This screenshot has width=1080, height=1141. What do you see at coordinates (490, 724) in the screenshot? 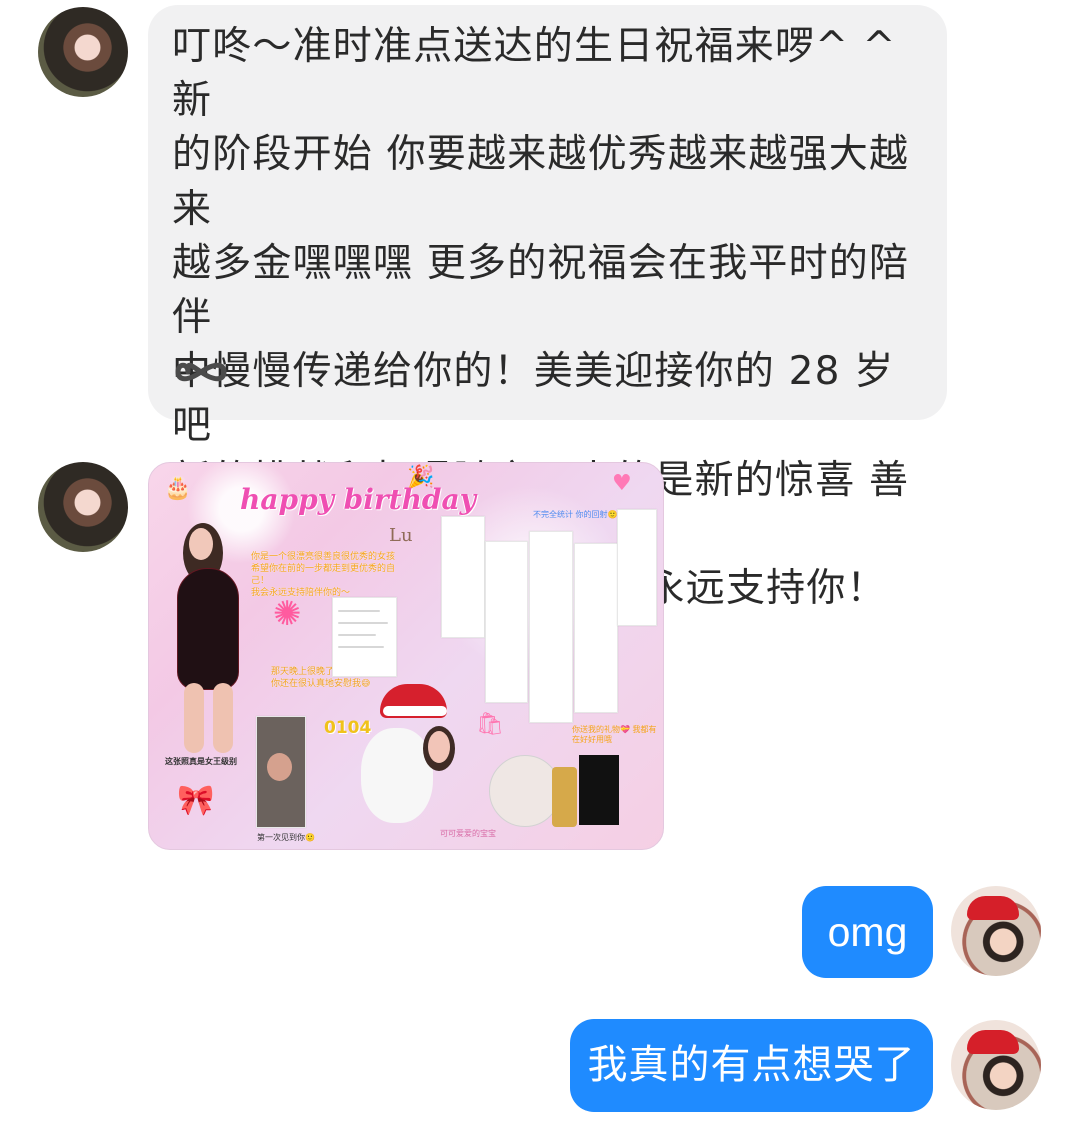
I see `gift-bag-icon: 🛍` at bounding box center [490, 724].